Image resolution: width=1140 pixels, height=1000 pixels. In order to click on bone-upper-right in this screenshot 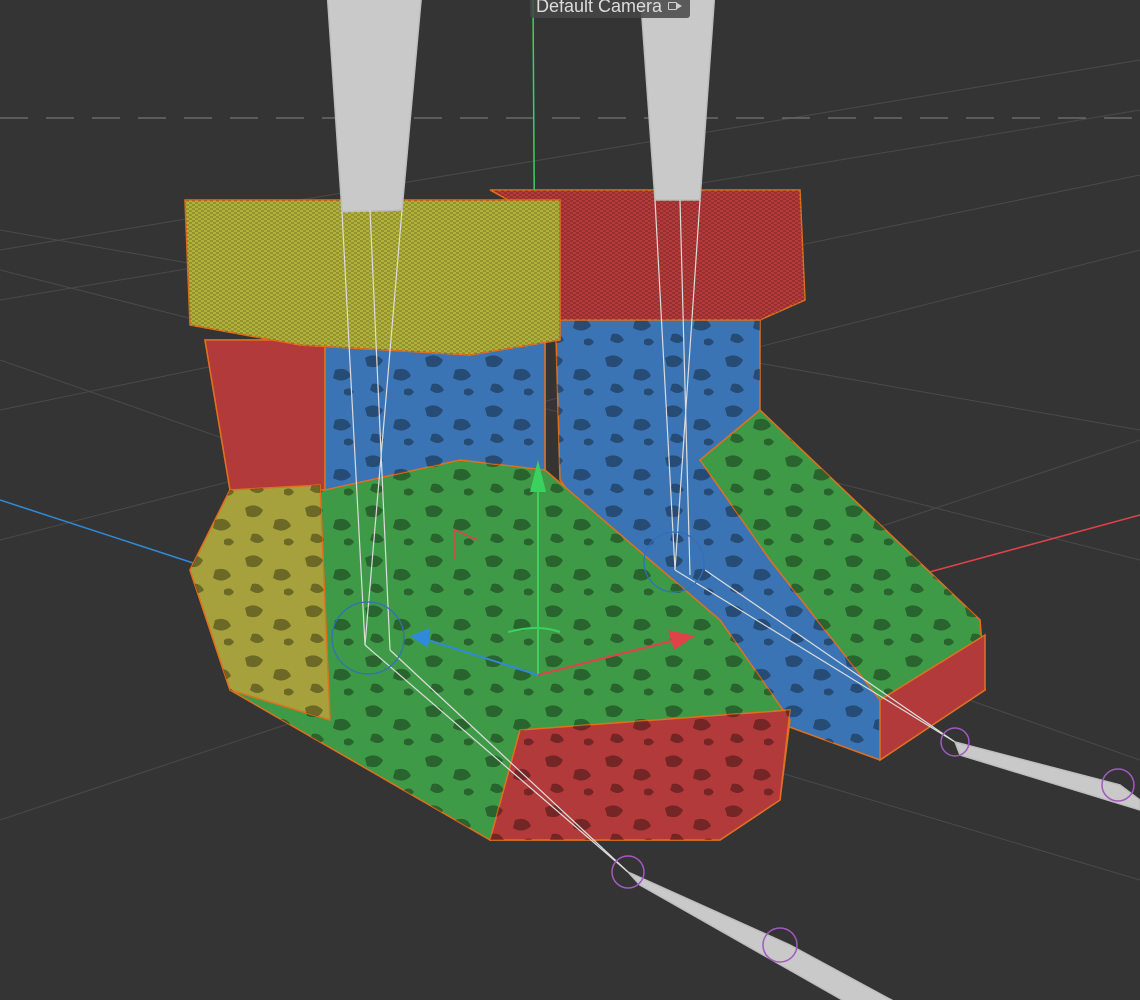, I will do `click(677, 100)`.